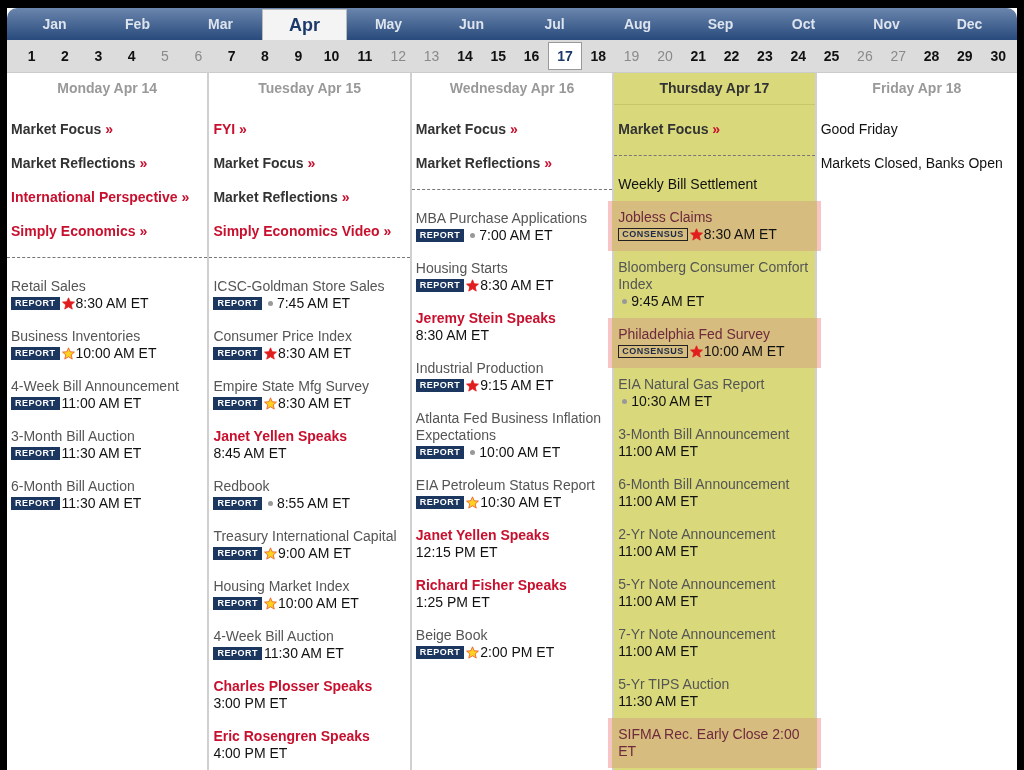 This screenshot has width=1024, height=770. I want to click on month-tab: Nov, so click(886, 24).